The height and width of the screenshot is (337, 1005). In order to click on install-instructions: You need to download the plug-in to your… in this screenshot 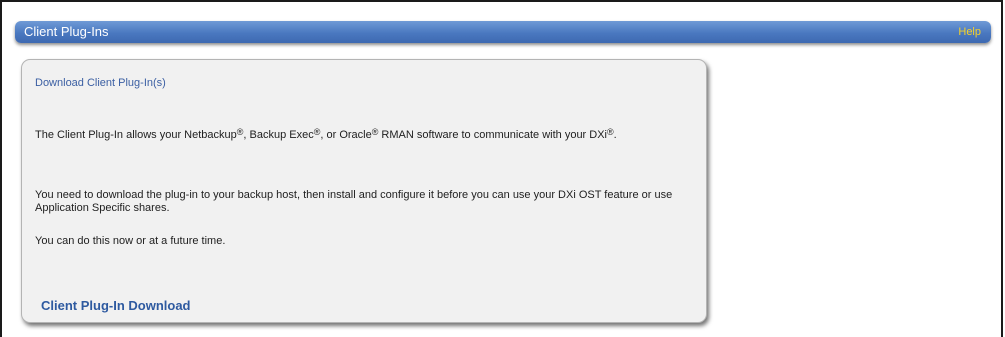, I will do `click(354, 201)`.